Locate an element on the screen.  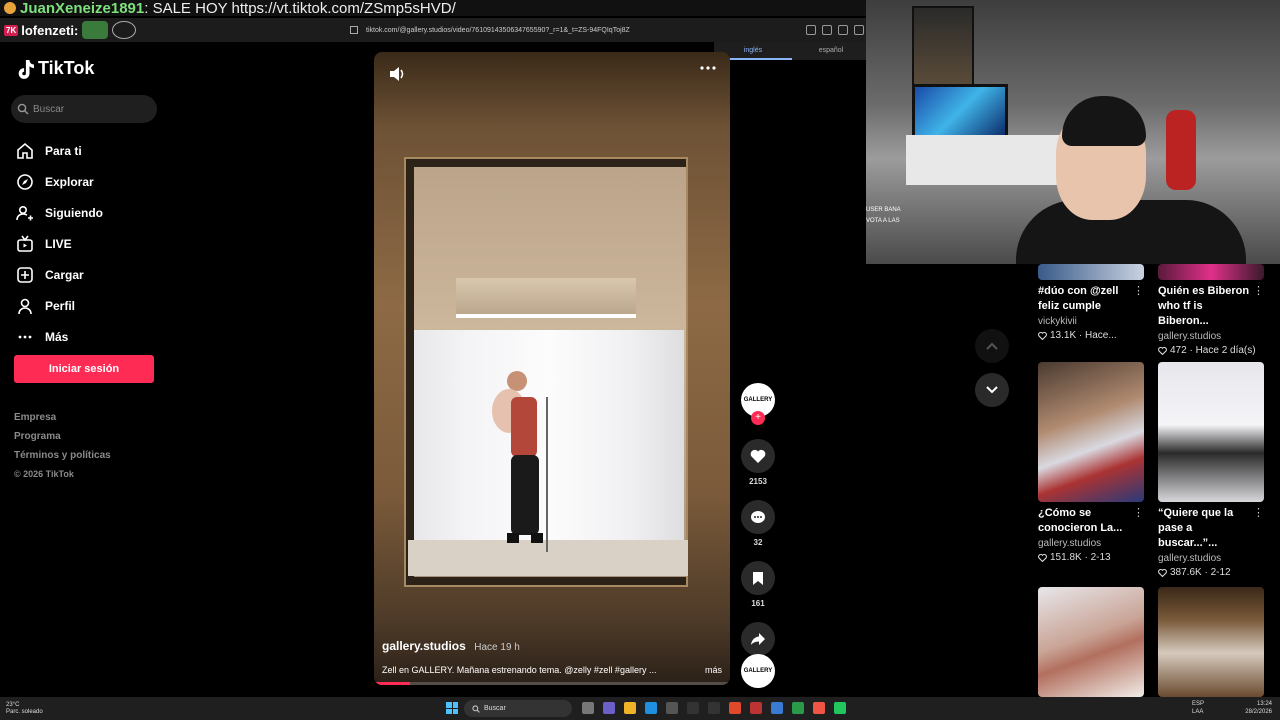
login-button: Iniciar sesión is located at coordinates (84, 369).